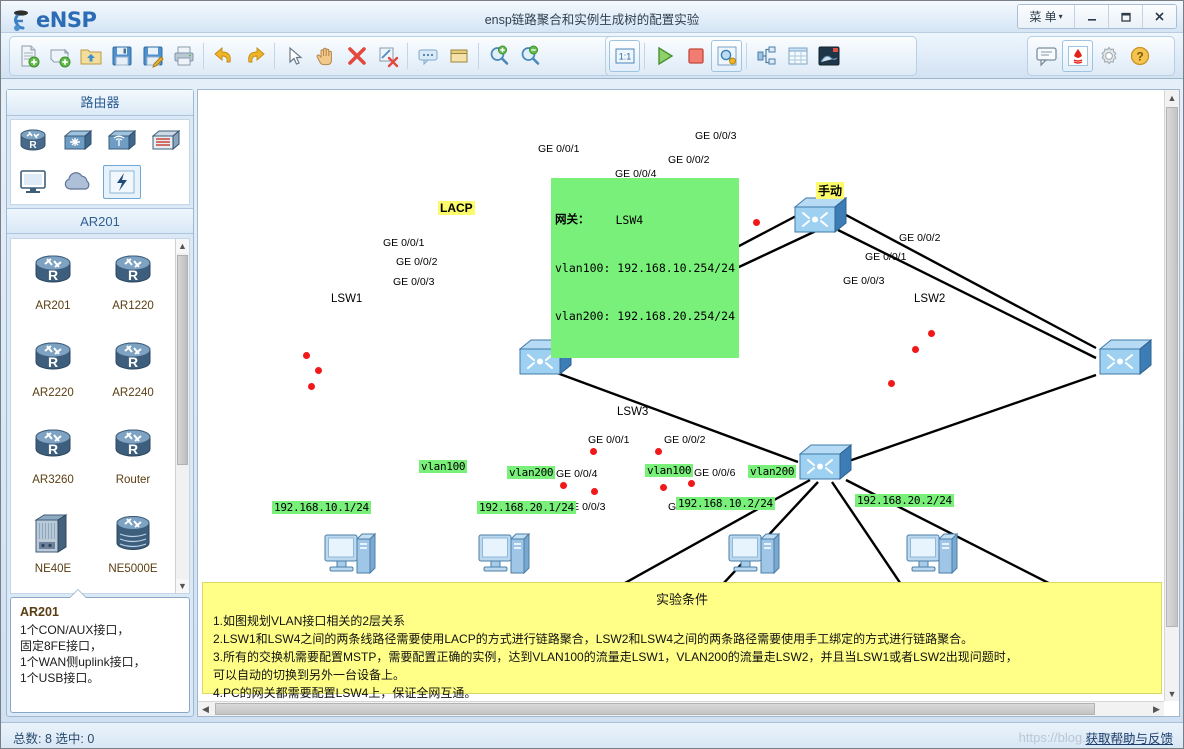 This screenshot has width=1184, height=749. Describe the element at coordinates (830, 190) in the screenshot. I see `annotation-manual: 手动` at that location.